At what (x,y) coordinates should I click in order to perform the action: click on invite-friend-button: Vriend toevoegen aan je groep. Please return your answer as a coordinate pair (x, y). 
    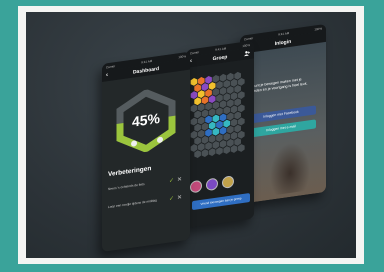
    Looking at the image, I should click on (221, 202).